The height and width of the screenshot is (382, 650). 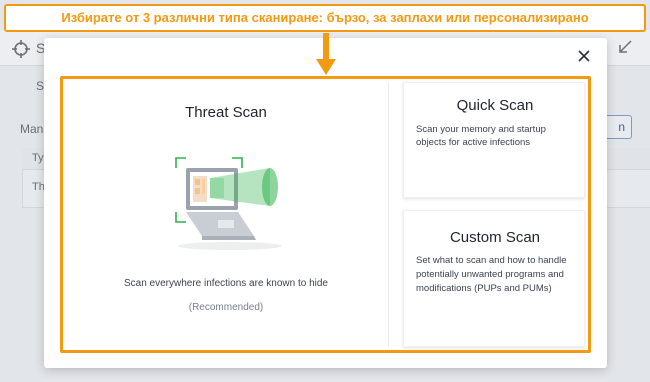 I want to click on collapse-icon, so click(x=625, y=47).